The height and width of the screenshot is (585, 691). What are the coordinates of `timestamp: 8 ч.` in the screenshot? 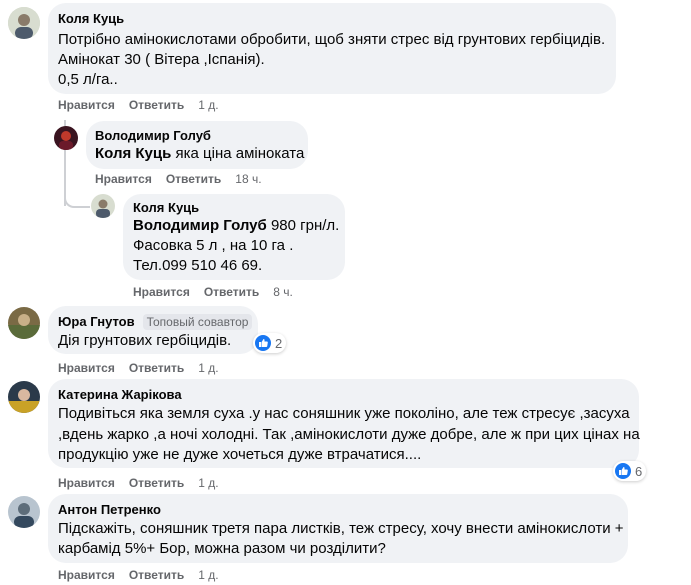 It's located at (283, 292).